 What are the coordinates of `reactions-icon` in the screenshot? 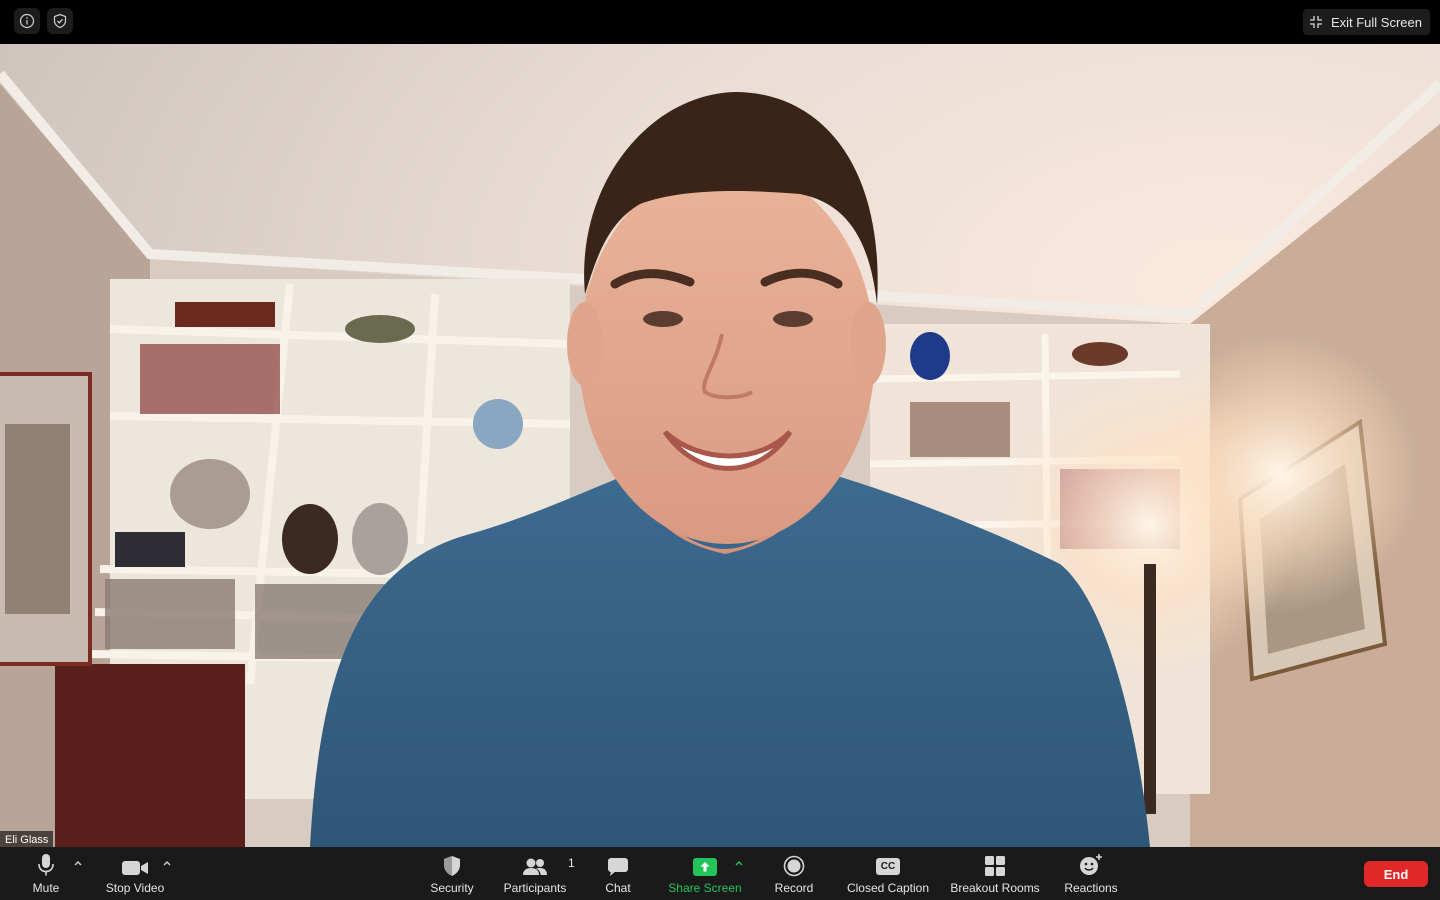 It's located at (1091, 864).